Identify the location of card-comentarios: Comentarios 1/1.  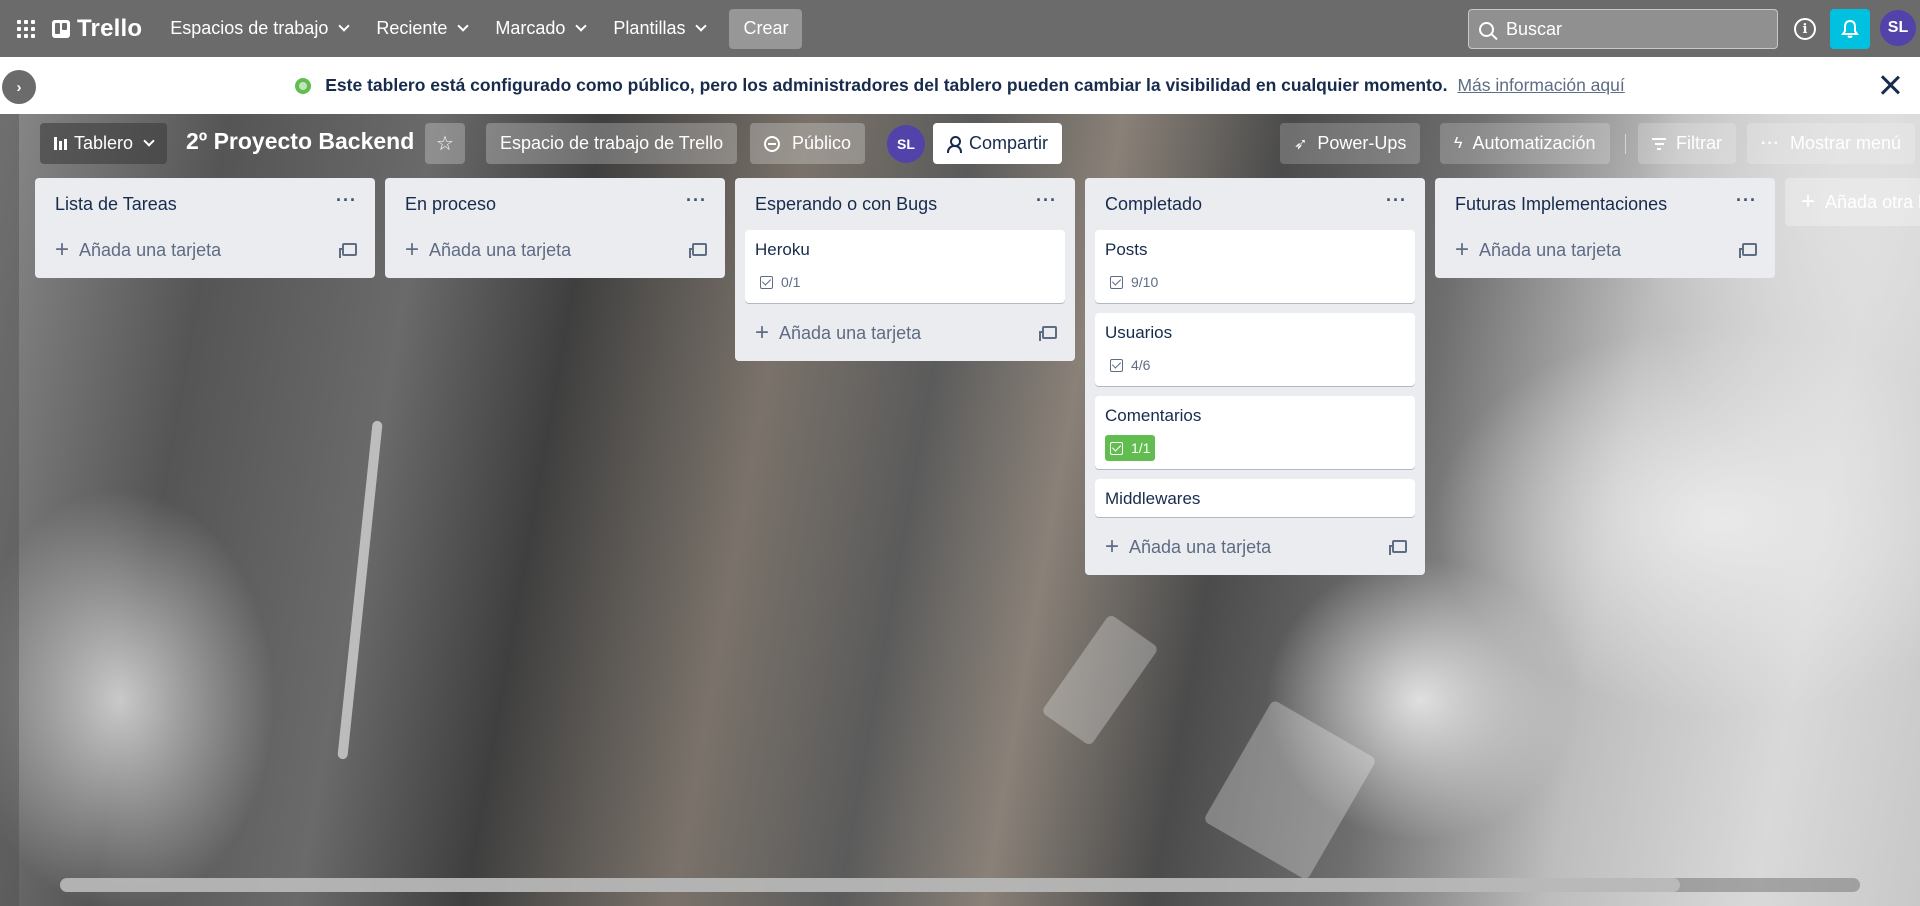
(1255, 432).